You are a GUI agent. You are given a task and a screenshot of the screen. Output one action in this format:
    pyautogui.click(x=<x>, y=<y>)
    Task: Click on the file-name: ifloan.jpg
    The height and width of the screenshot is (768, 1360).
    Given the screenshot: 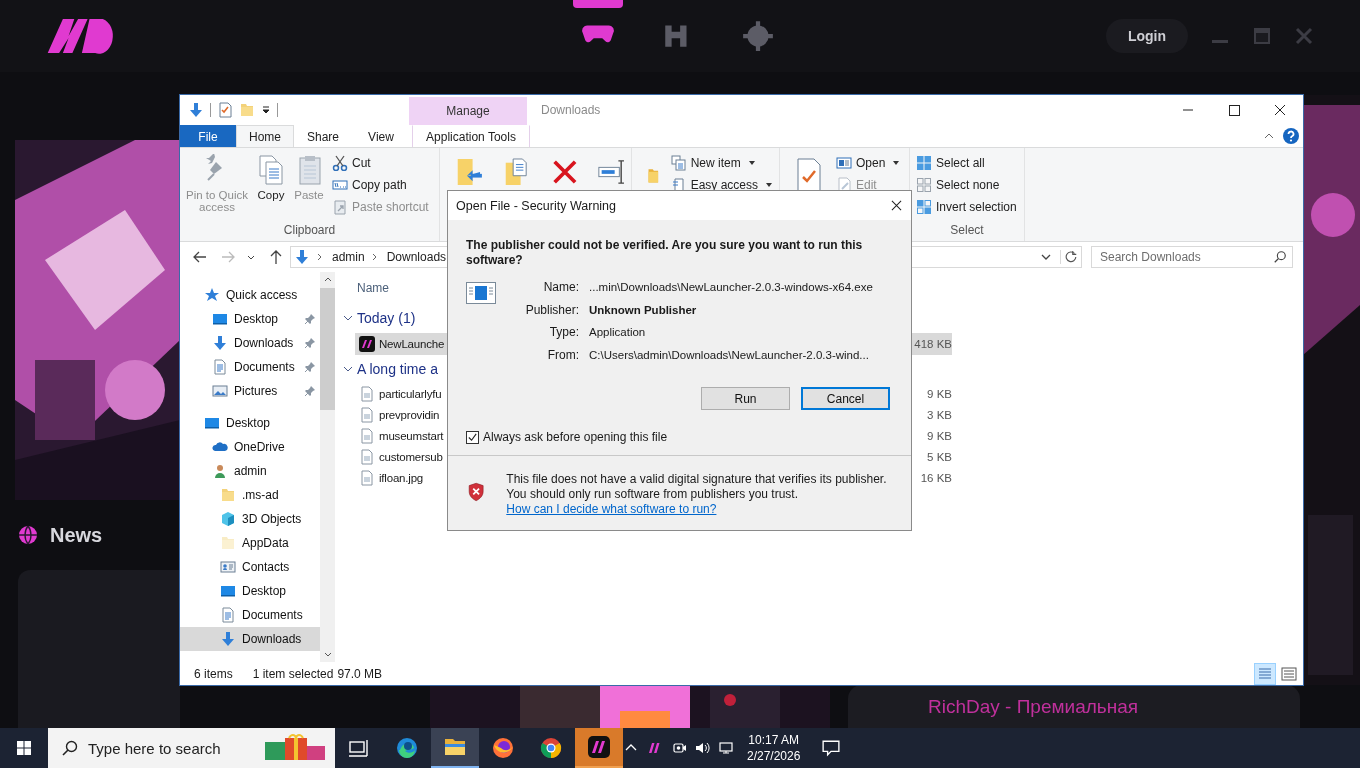 What is the action you would take?
    pyautogui.click(x=401, y=477)
    